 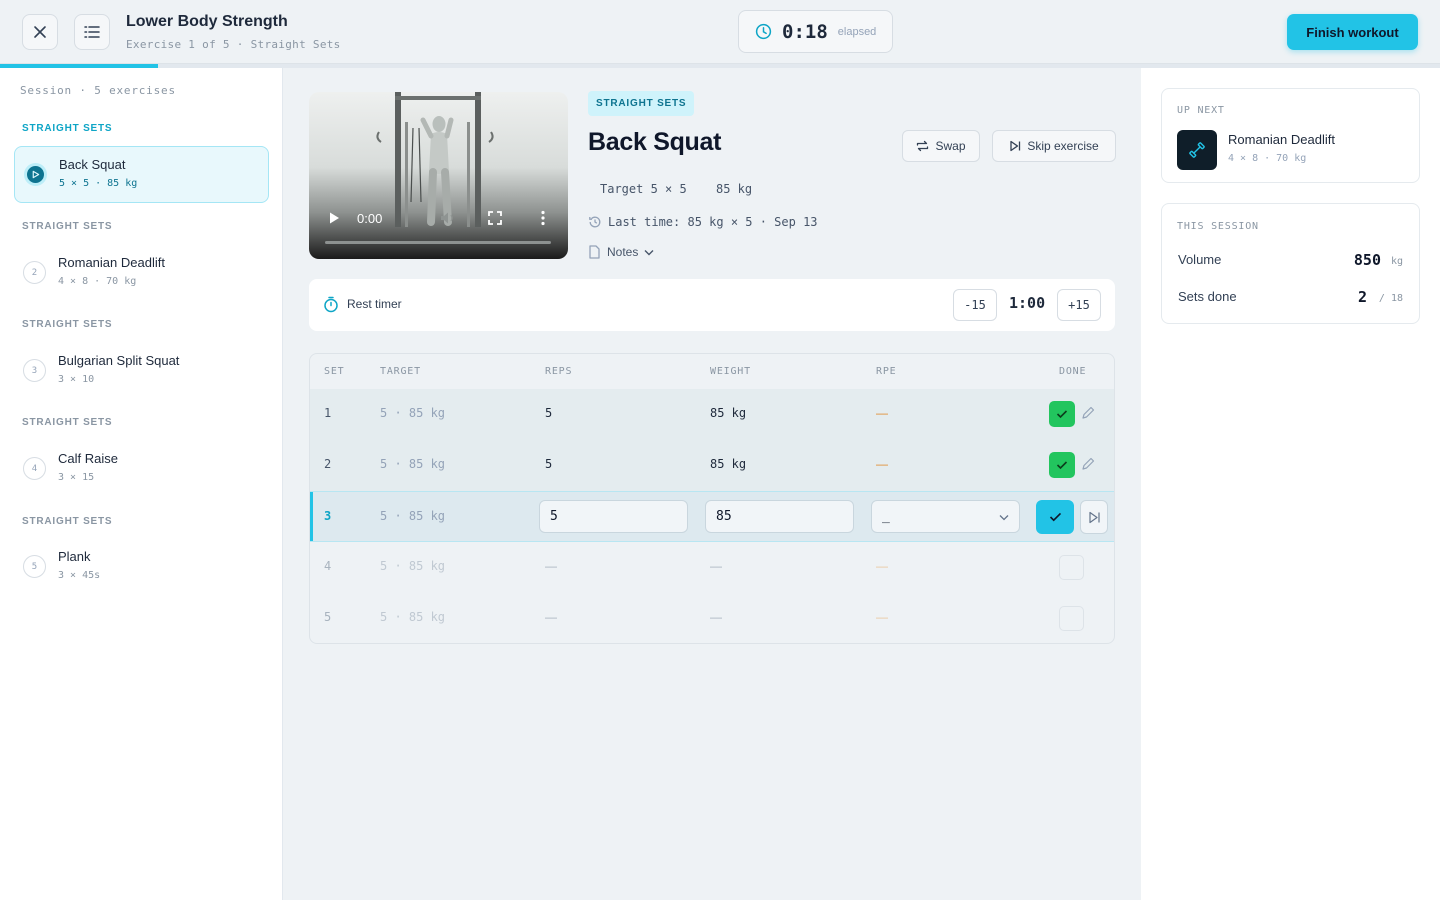 What do you see at coordinates (88, 458) in the screenshot?
I see `sidebar-item-name: Calf Raise` at bounding box center [88, 458].